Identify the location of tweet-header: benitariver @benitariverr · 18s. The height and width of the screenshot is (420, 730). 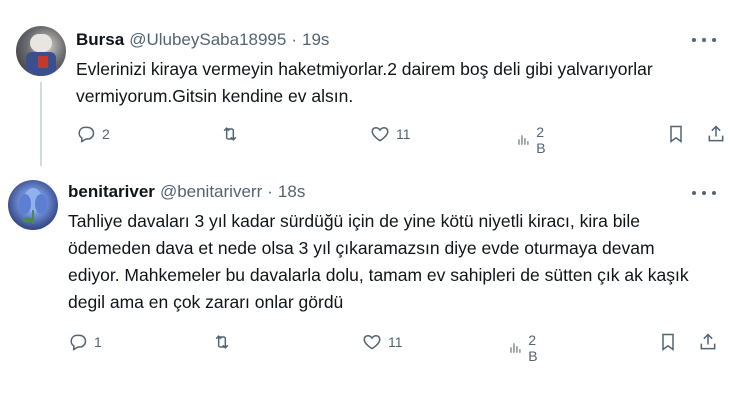
(186, 192).